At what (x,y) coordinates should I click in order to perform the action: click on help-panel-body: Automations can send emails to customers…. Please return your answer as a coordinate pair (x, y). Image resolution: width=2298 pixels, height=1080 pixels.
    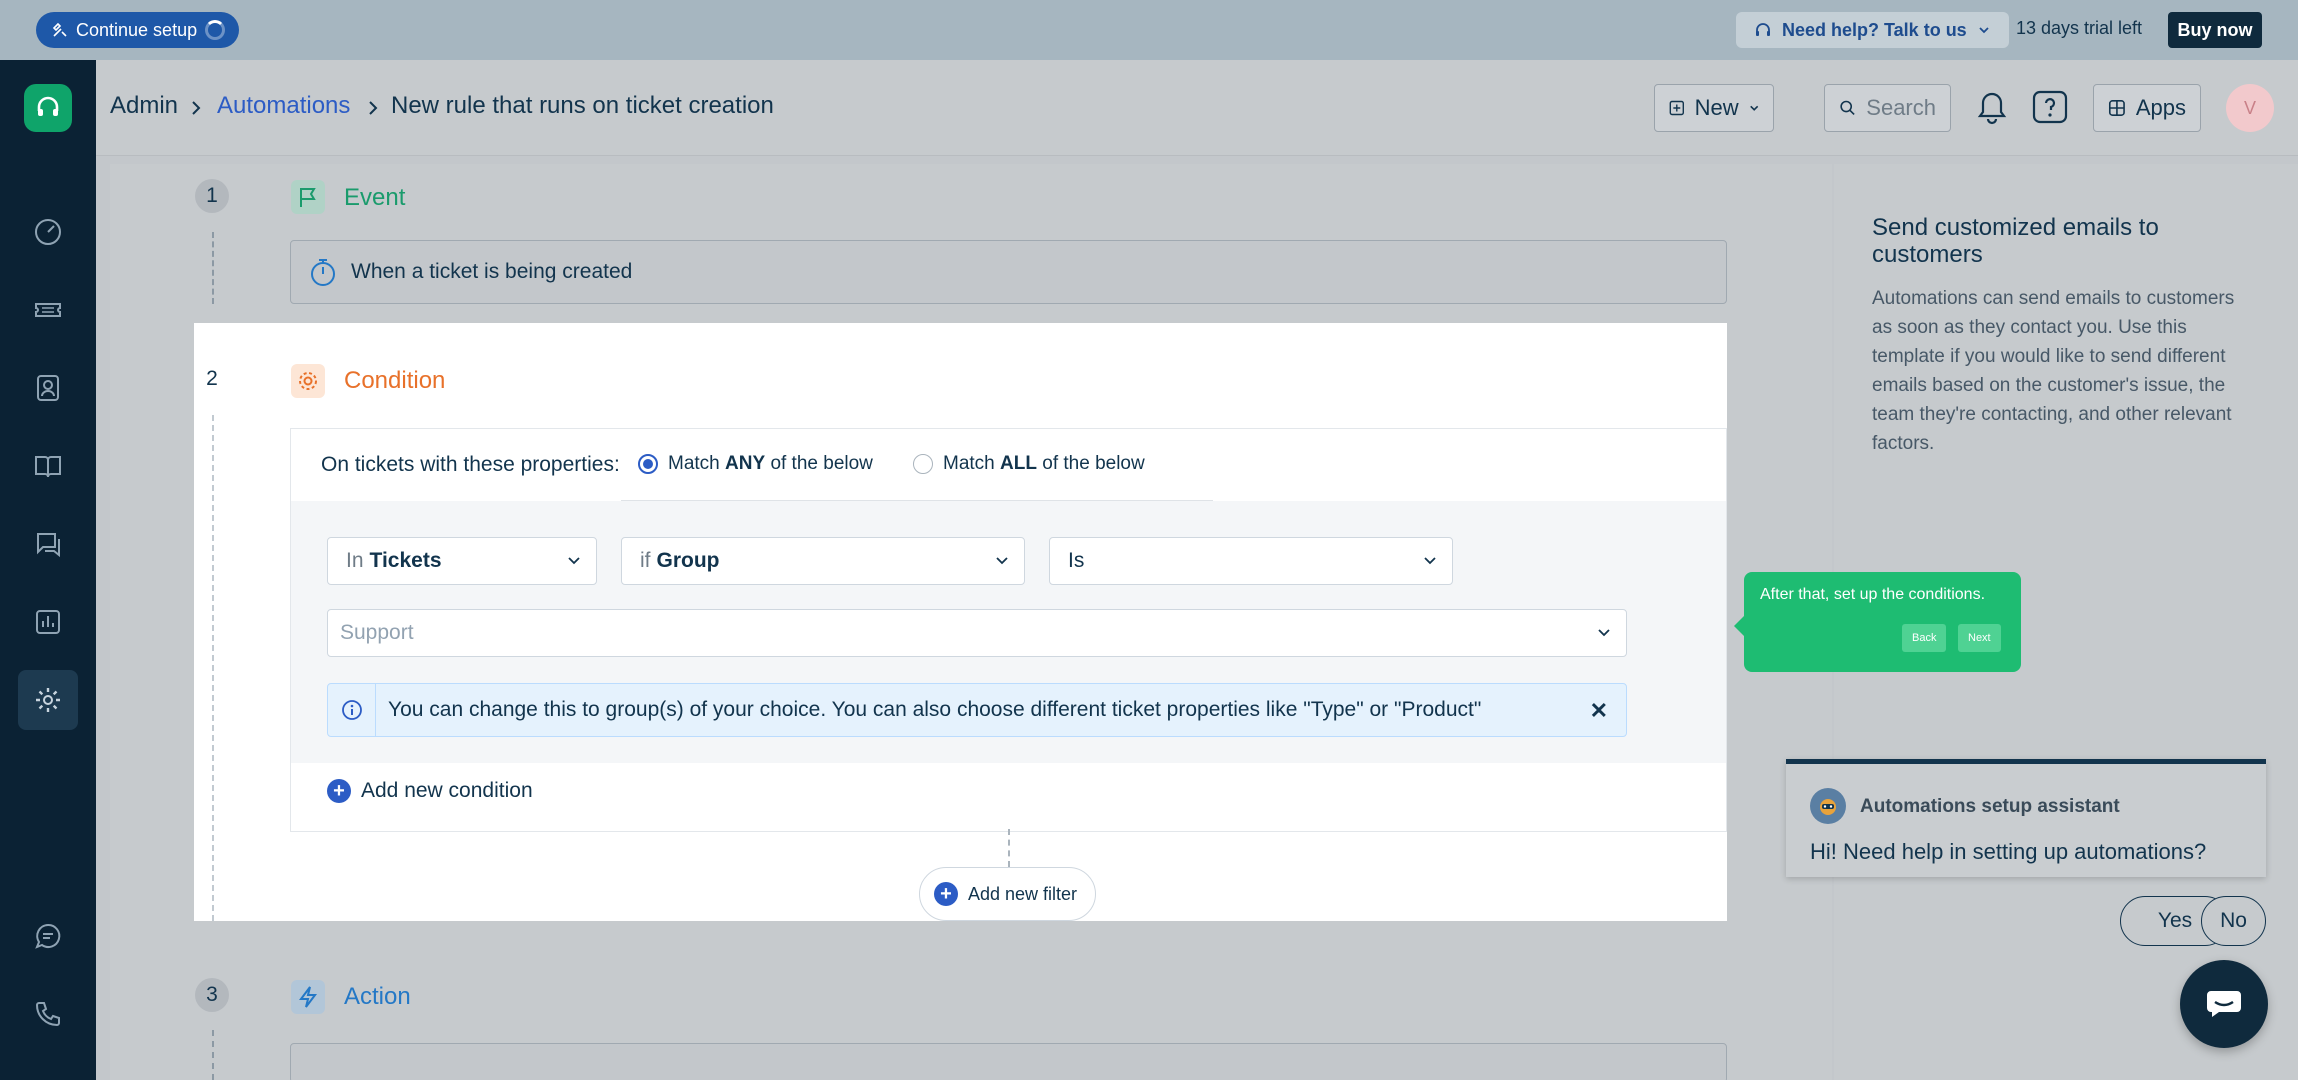
    Looking at the image, I should click on (2053, 371).